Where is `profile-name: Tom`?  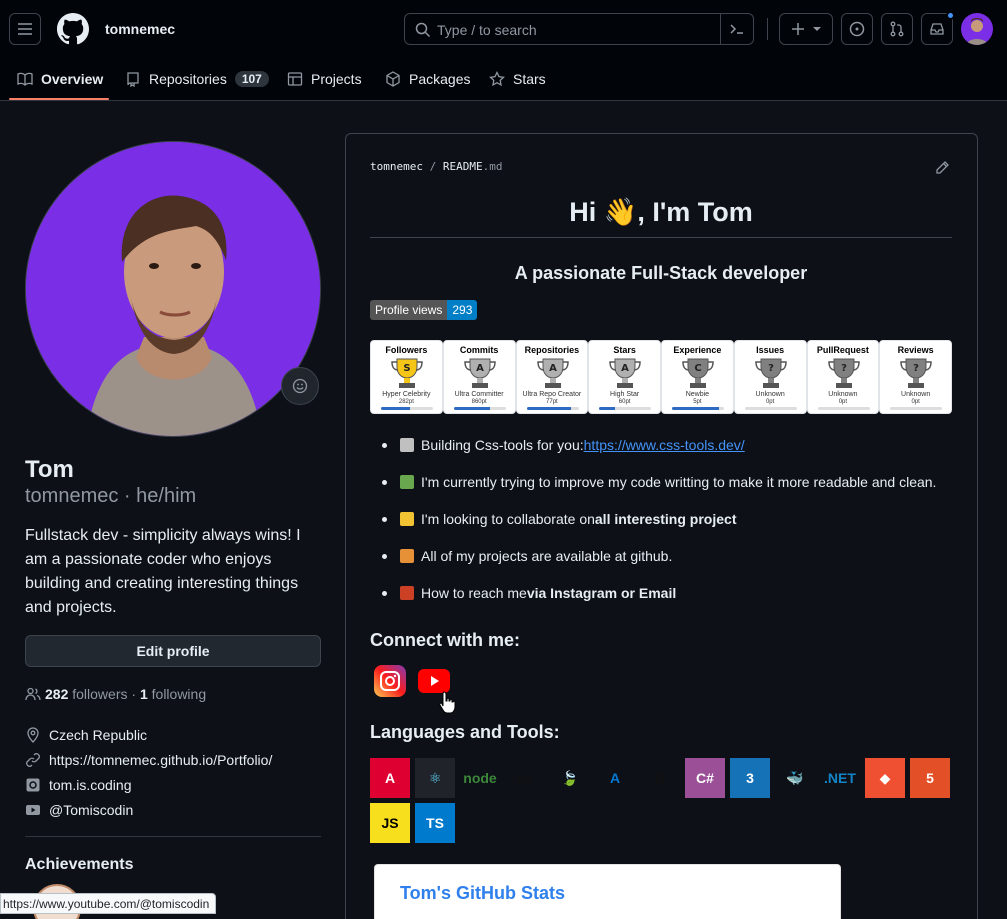 profile-name: Tom is located at coordinates (49, 469).